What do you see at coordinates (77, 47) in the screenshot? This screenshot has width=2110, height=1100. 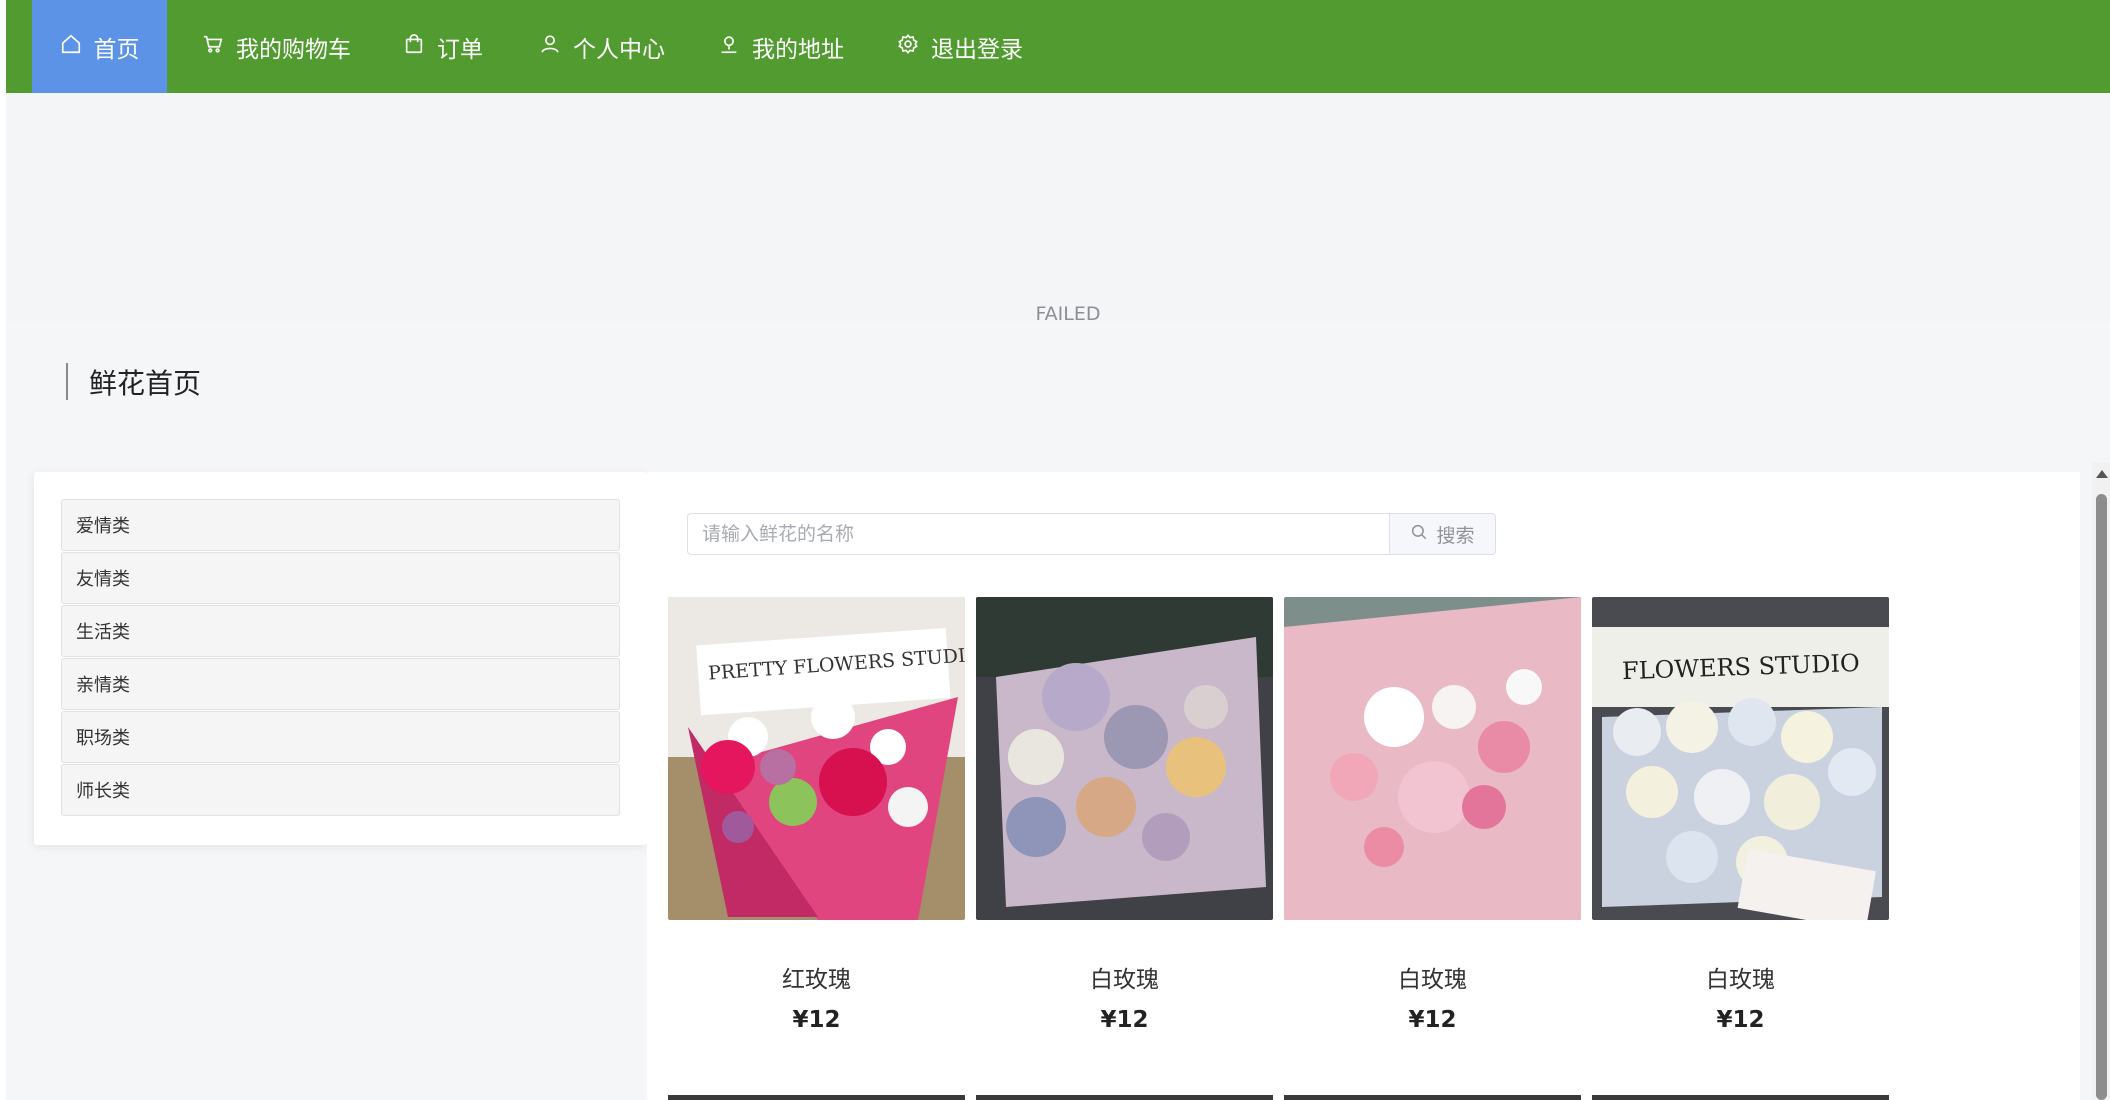 I see `home-icon` at bounding box center [77, 47].